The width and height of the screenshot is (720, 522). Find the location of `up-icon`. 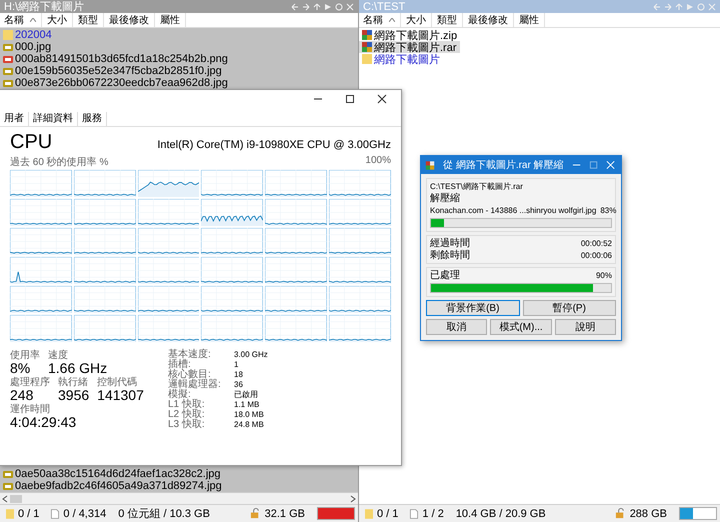

up-icon is located at coordinates (679, 6).